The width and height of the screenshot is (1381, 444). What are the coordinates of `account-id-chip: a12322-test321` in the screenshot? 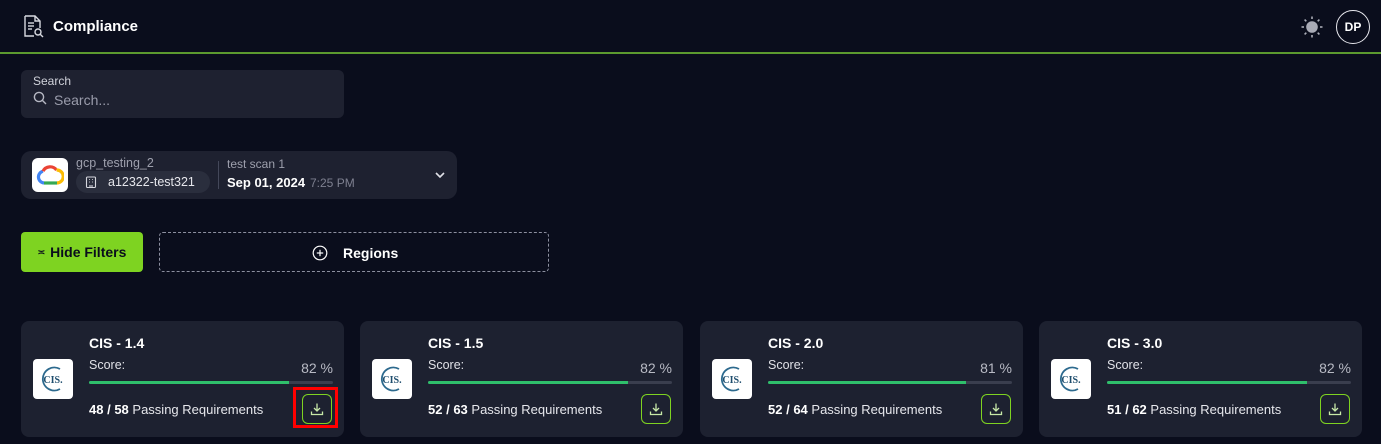 It's located at (143, 182).